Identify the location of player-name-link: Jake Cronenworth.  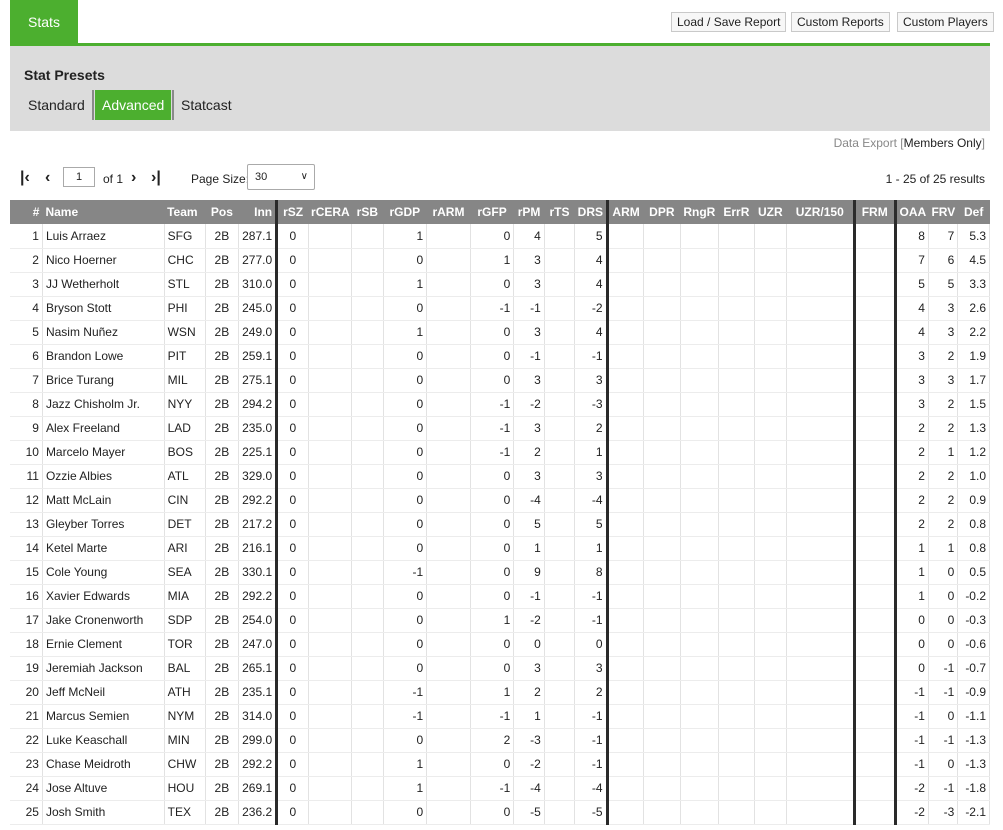
(103, 620).